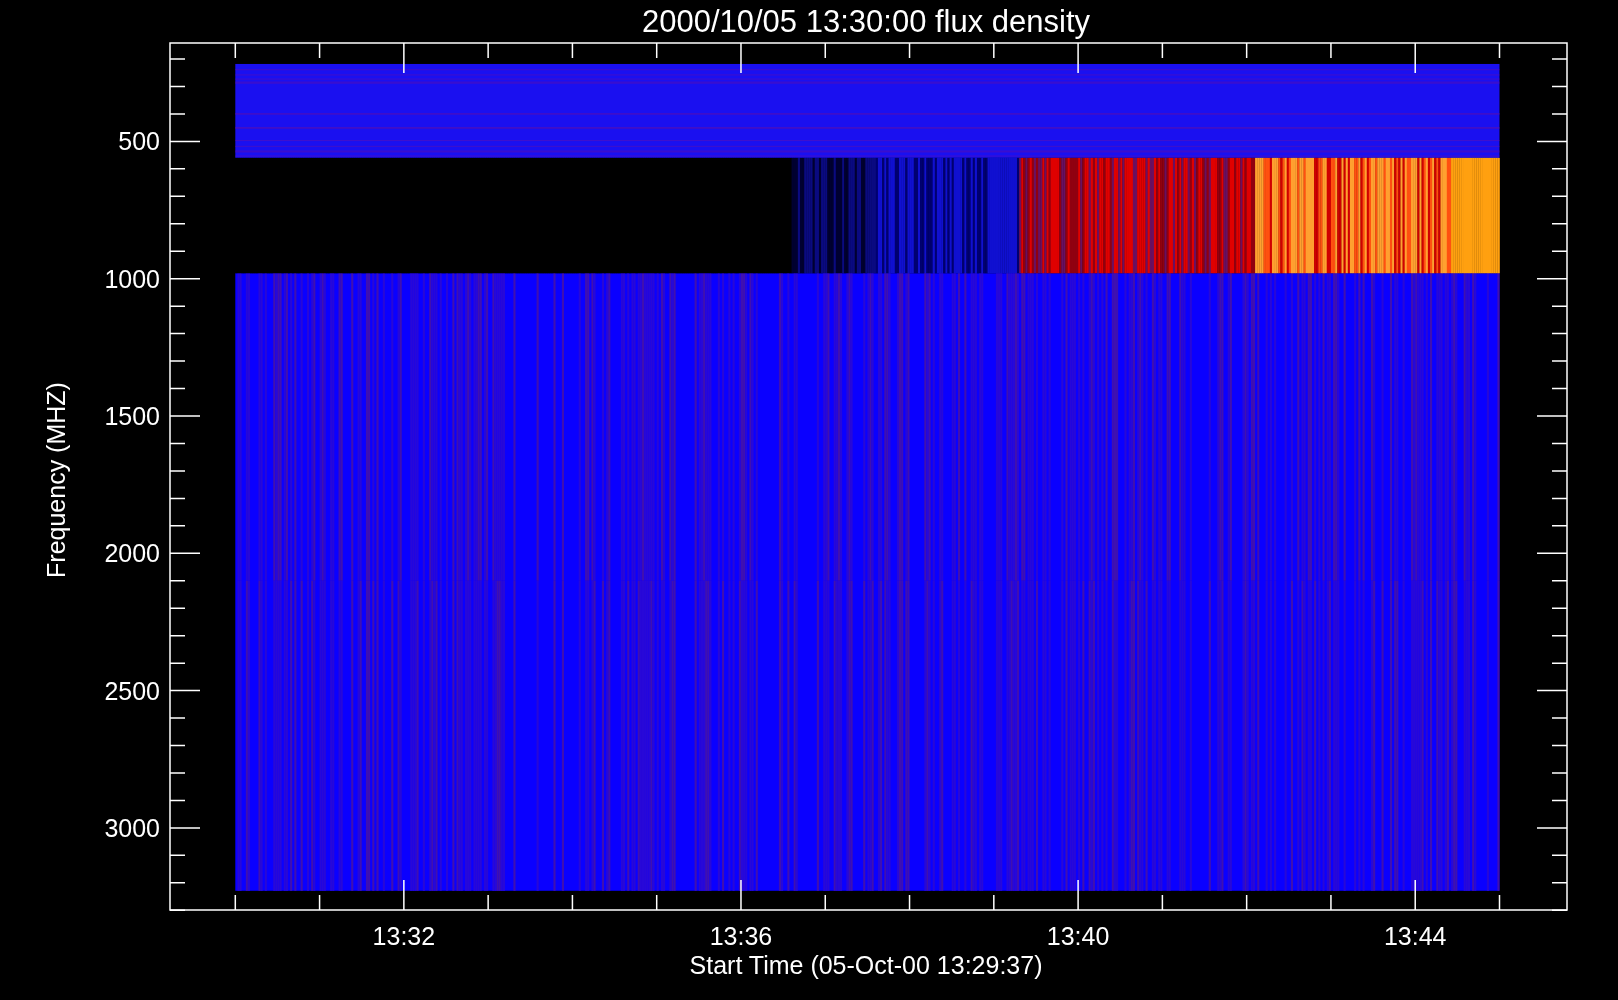 This screenshot has width=1618, height=1000. What do you see at coordinates (132, 827) in the screenshot?
I see `y-tick-label: 3000` at bounding box center [132, 827].